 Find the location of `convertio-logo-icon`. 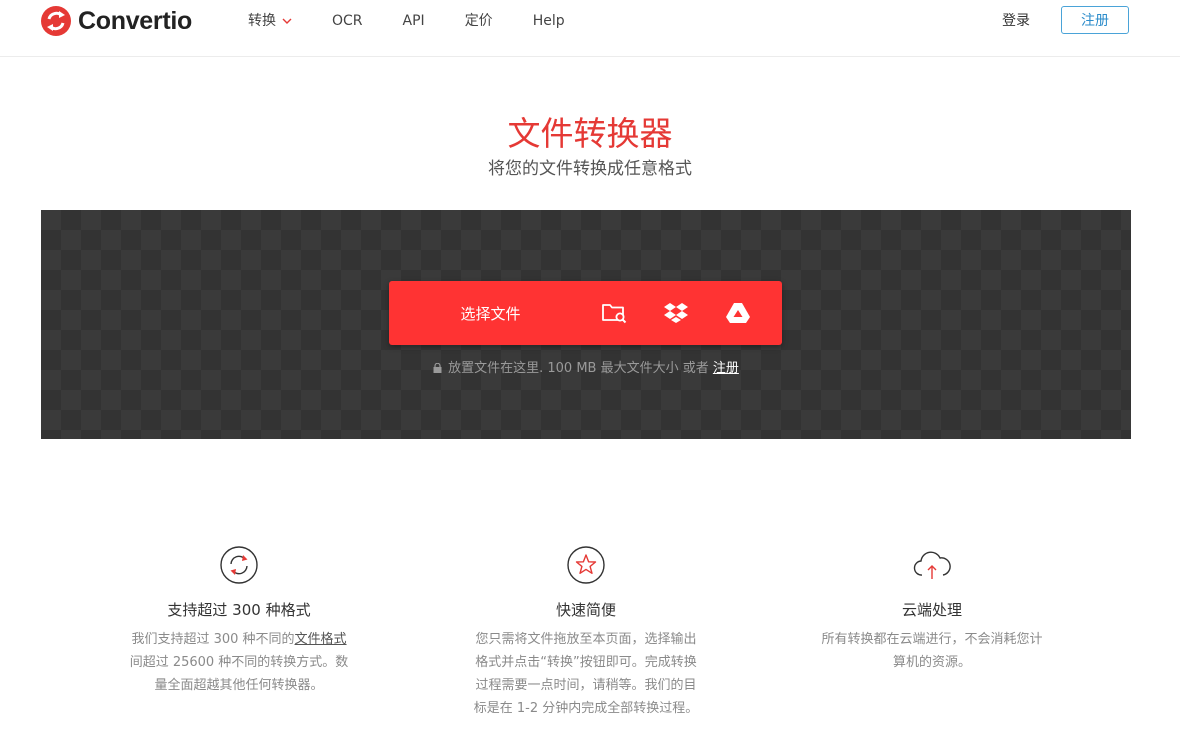

convertio-logo-icon is located at coordinates (56, 21).